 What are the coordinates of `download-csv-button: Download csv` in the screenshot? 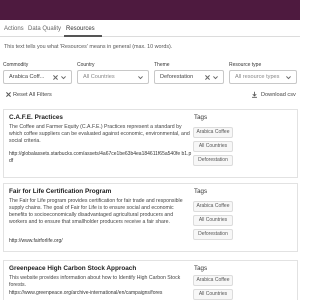 It's located at (278, 95).